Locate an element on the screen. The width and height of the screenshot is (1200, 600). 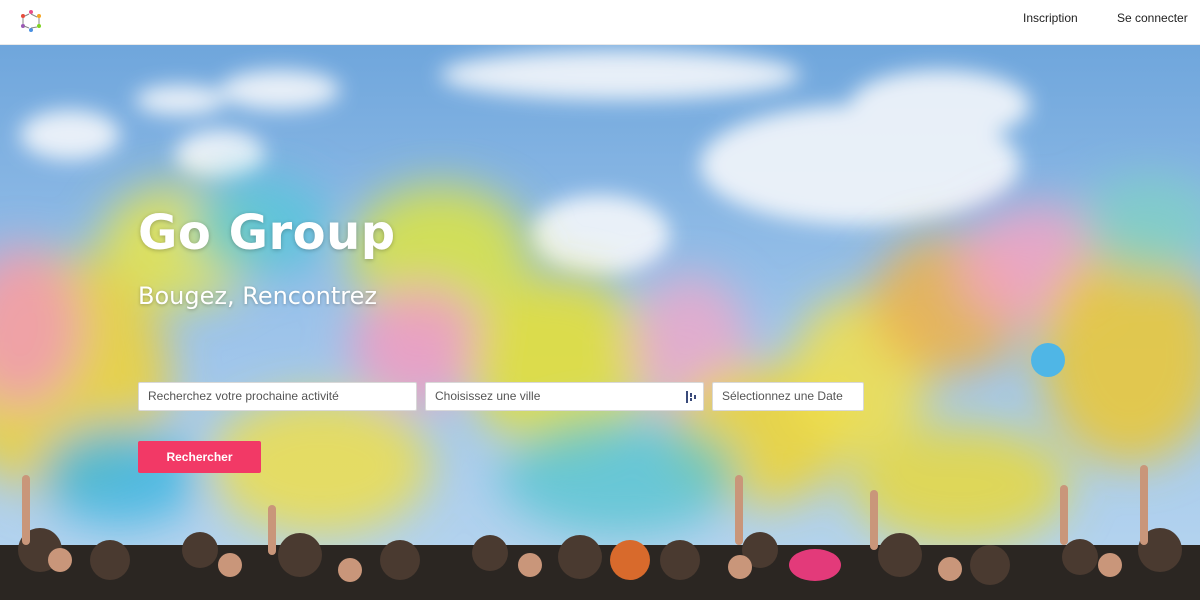
date-picker-input: Sélectionnez une Date is located at coordinates (788, 396).